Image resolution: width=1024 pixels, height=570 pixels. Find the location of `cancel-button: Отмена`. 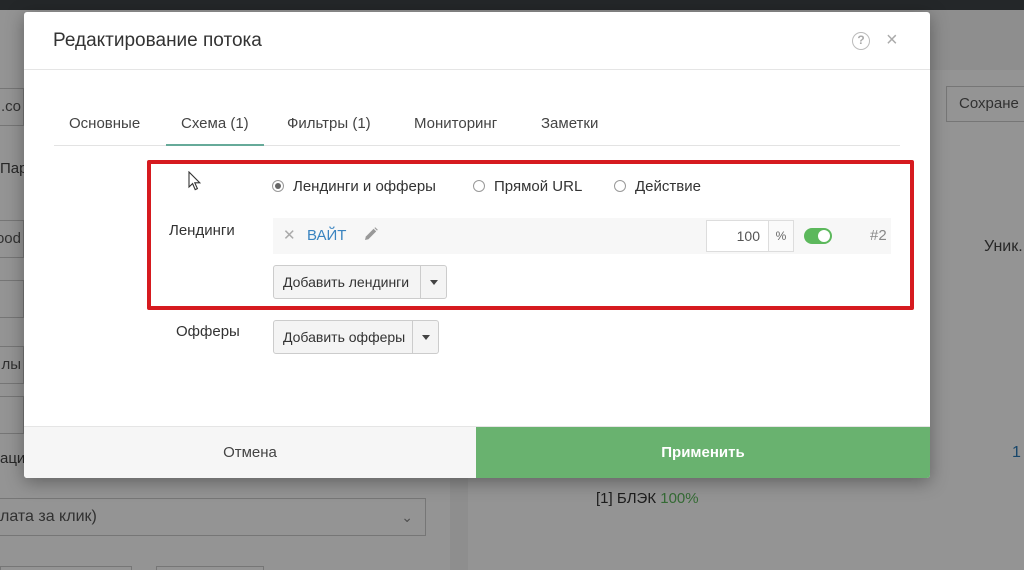

cancel-button: Отмена is located at coordinates (250, 452).